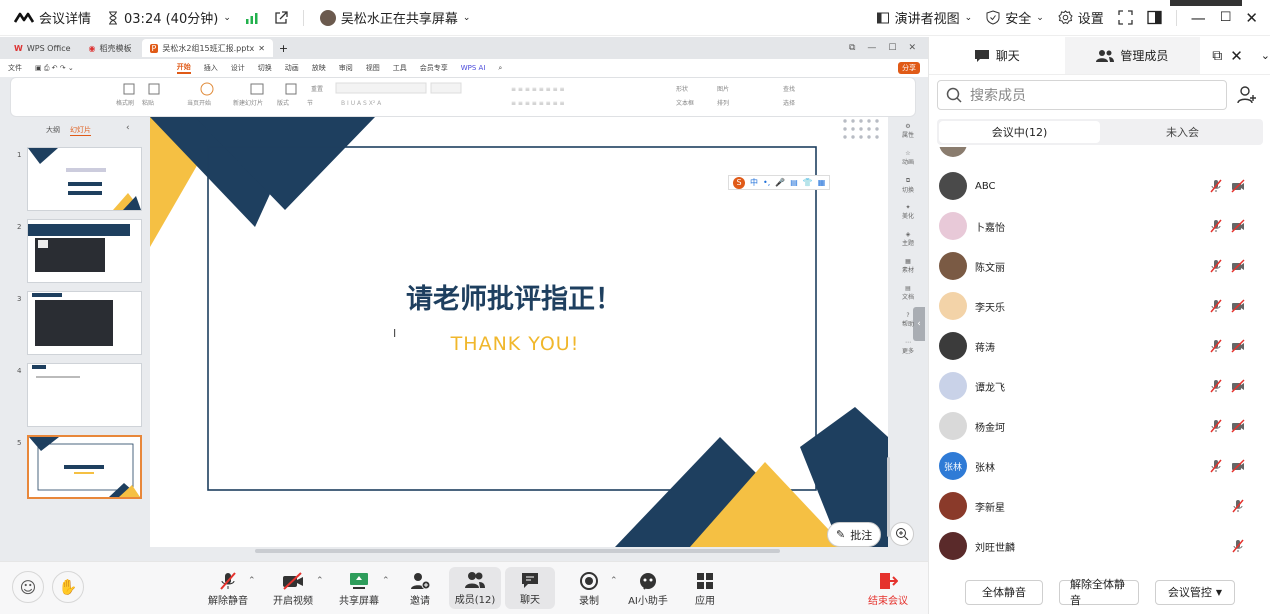 This screenshot has width=1270, height=614. What do you see at coordinates (517, 551) in the screenshot?
I see `horizontal-scrollbar` at bounding box center [517, 551].